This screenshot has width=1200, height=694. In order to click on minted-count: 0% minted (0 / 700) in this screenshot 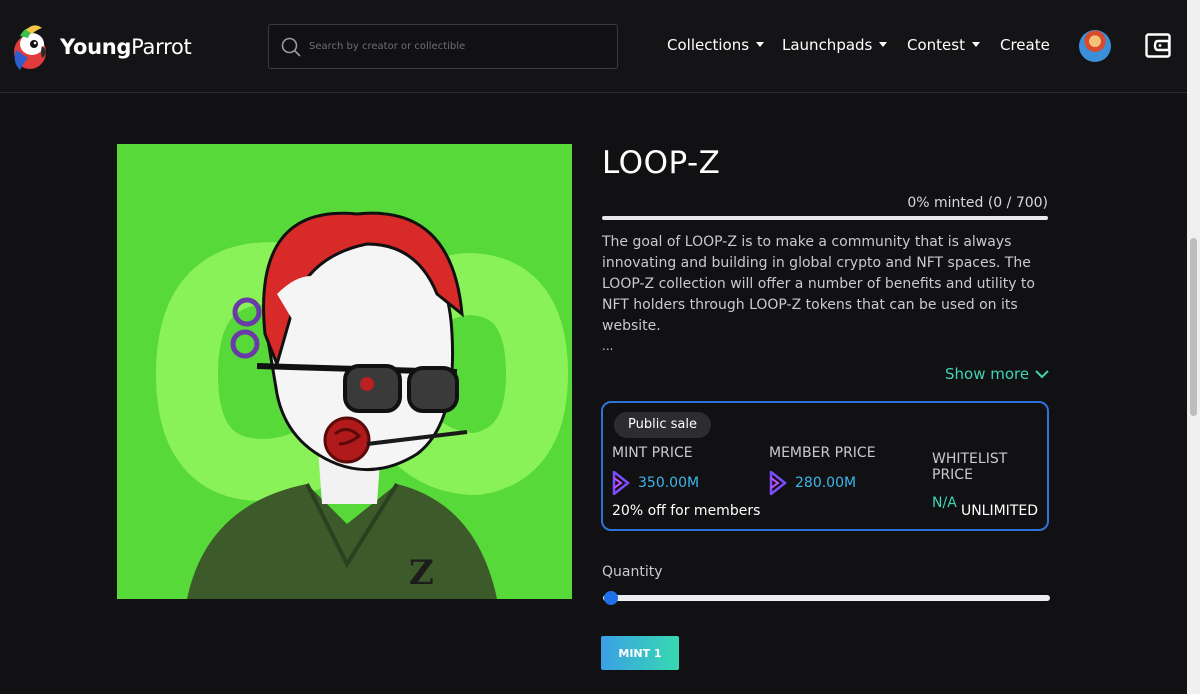, I will do `click(977, 203)`.